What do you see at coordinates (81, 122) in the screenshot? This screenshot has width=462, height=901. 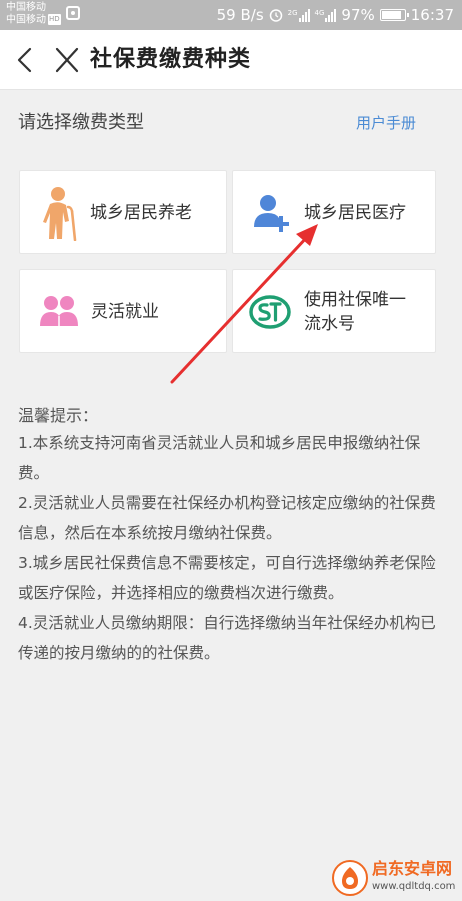 I see `section-label: 请选择缴费类型` at bounding box center [81, 122].